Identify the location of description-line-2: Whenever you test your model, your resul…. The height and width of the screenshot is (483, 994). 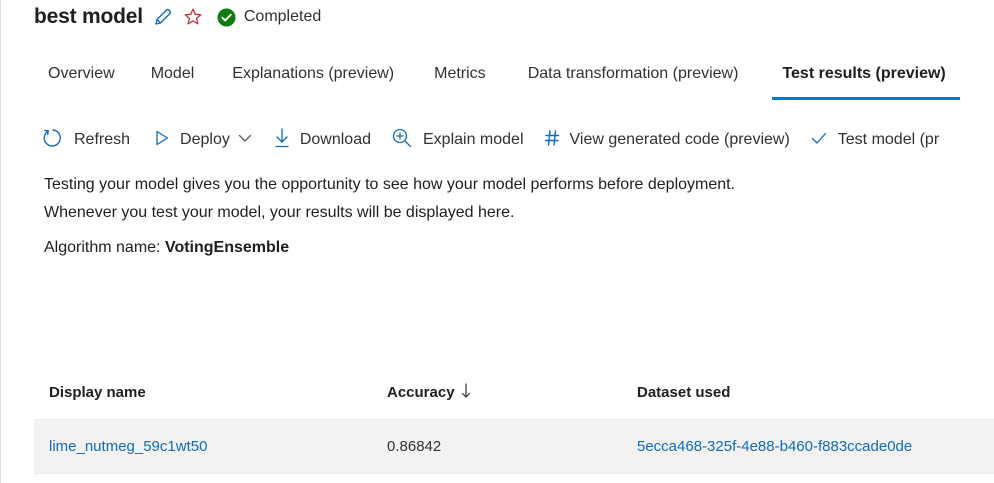
(279, 212).